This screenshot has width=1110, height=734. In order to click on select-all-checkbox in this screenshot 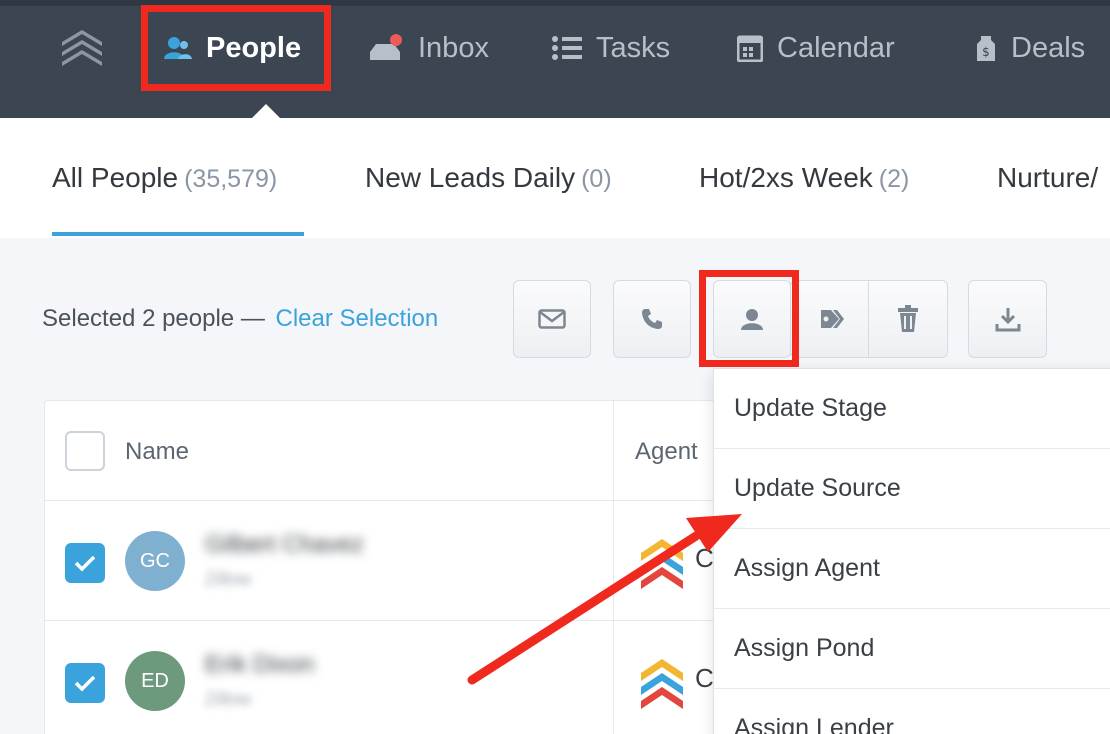, I will do `click(85, 451)`.